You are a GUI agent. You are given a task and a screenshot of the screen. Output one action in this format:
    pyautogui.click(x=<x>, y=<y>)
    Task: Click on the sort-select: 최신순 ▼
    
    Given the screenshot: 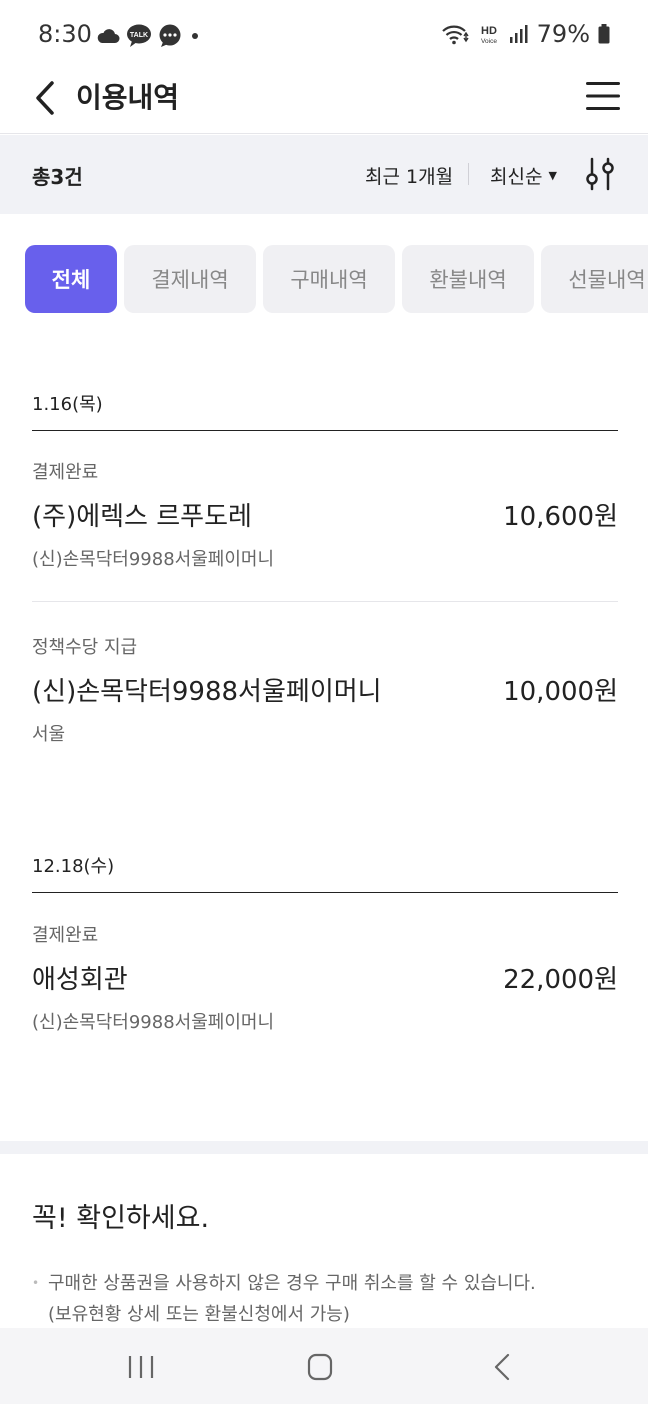 What is the action you would take?
    pyautogui.click(x=523, y=175)
    